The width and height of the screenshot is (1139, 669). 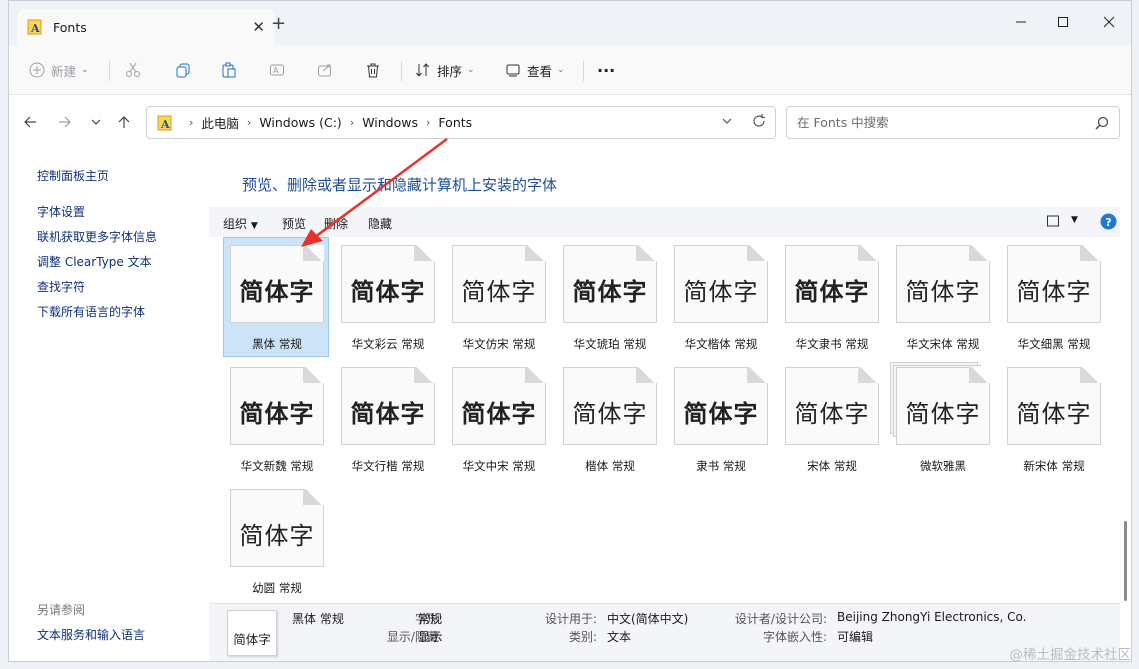 I want to click on font-tile: 简体字 幼圆 常规, so click(x=276, y=541).